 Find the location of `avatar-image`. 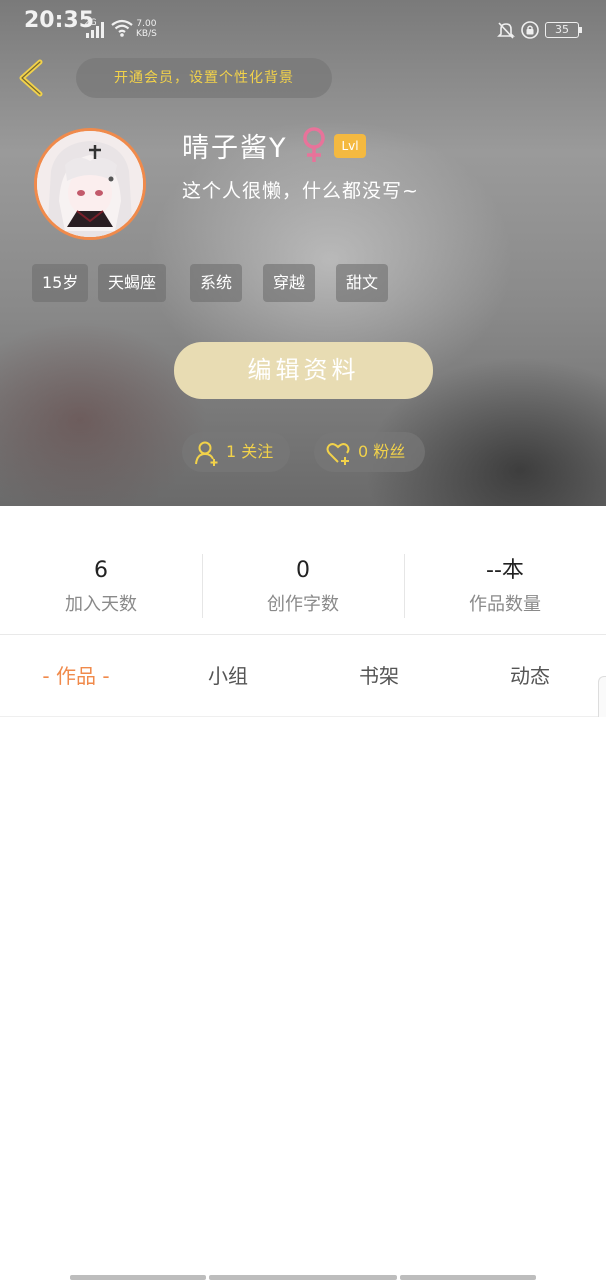

avatar-image is located at coordinates (90, 184).